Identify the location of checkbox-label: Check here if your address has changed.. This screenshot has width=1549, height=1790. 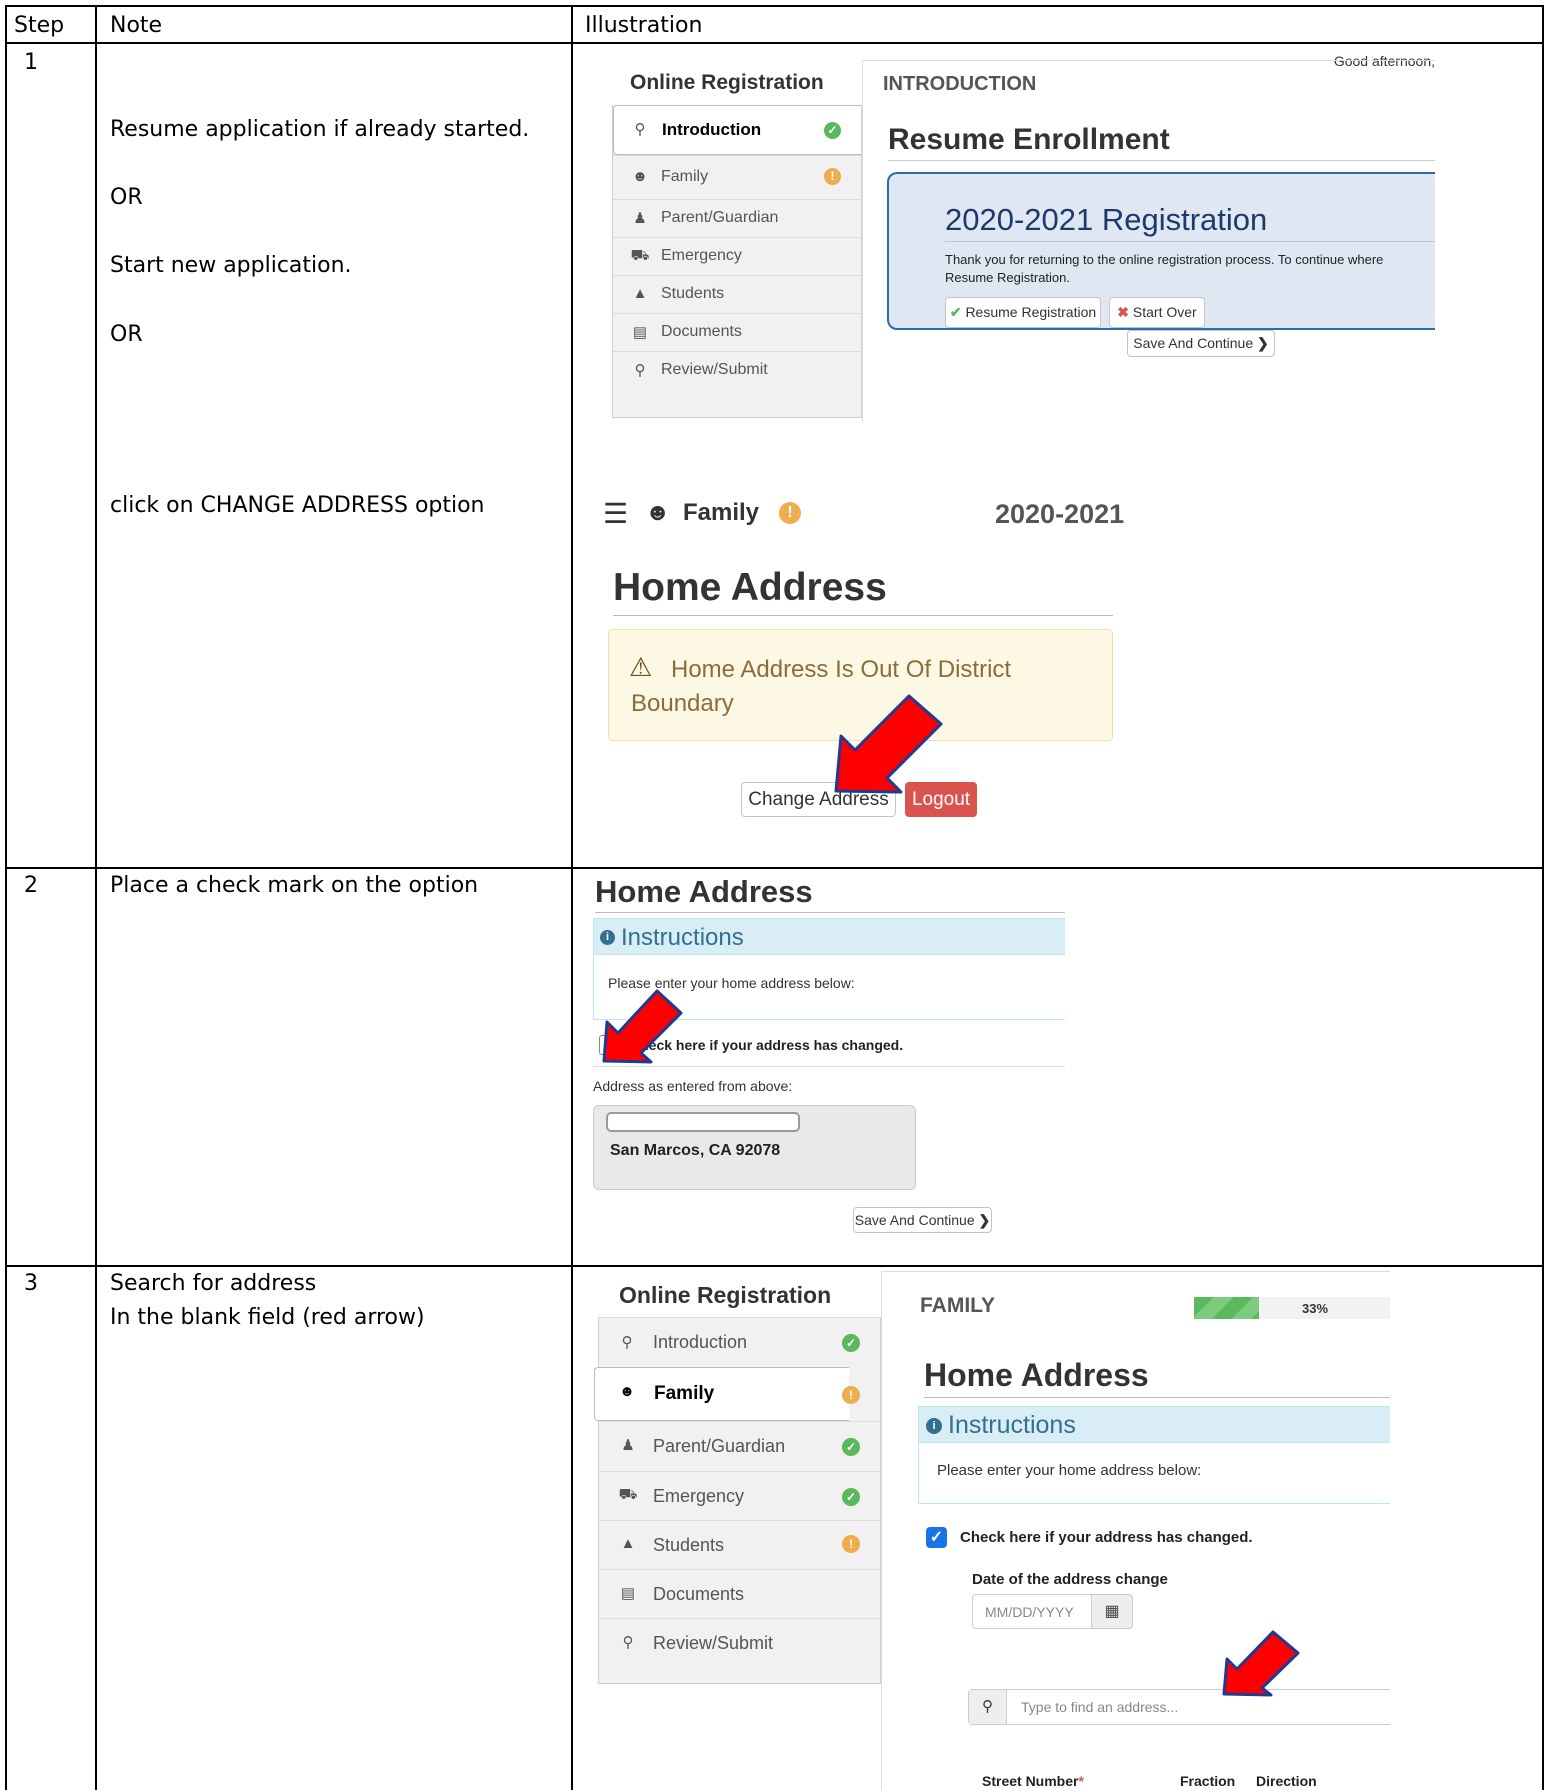
(1106, 1537).